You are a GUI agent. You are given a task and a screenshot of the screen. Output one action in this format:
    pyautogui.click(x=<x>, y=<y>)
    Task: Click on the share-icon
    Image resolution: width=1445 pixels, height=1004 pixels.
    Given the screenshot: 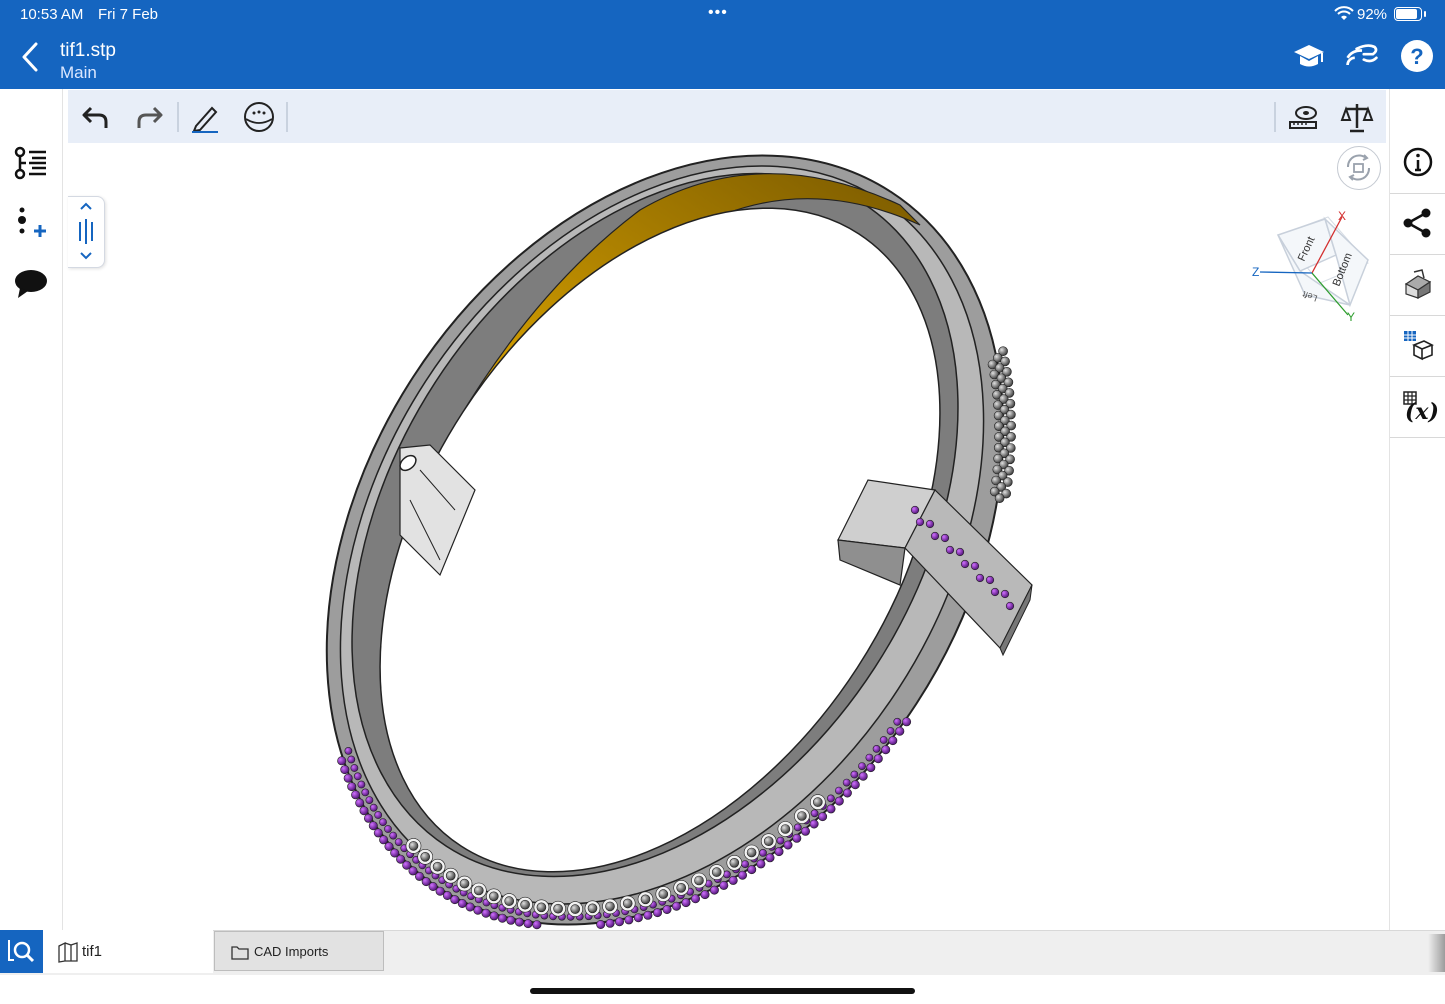 What is the action you would take?
    pyautogui.click(x=1417, y=223)
    